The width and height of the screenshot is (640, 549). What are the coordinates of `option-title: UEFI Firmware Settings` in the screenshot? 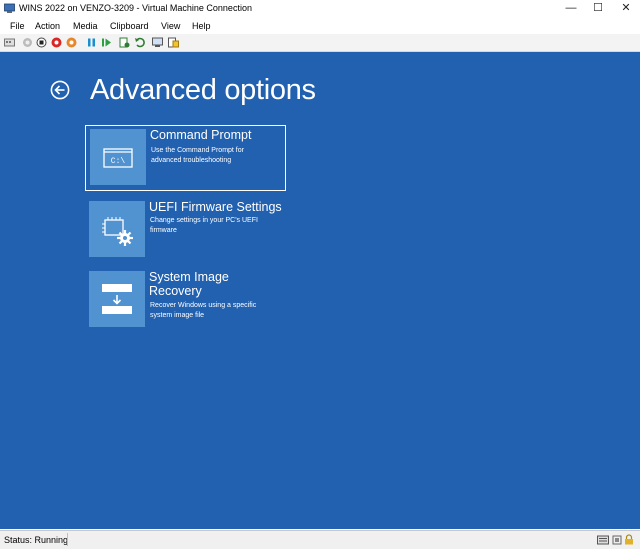 It's located at (215, 207).